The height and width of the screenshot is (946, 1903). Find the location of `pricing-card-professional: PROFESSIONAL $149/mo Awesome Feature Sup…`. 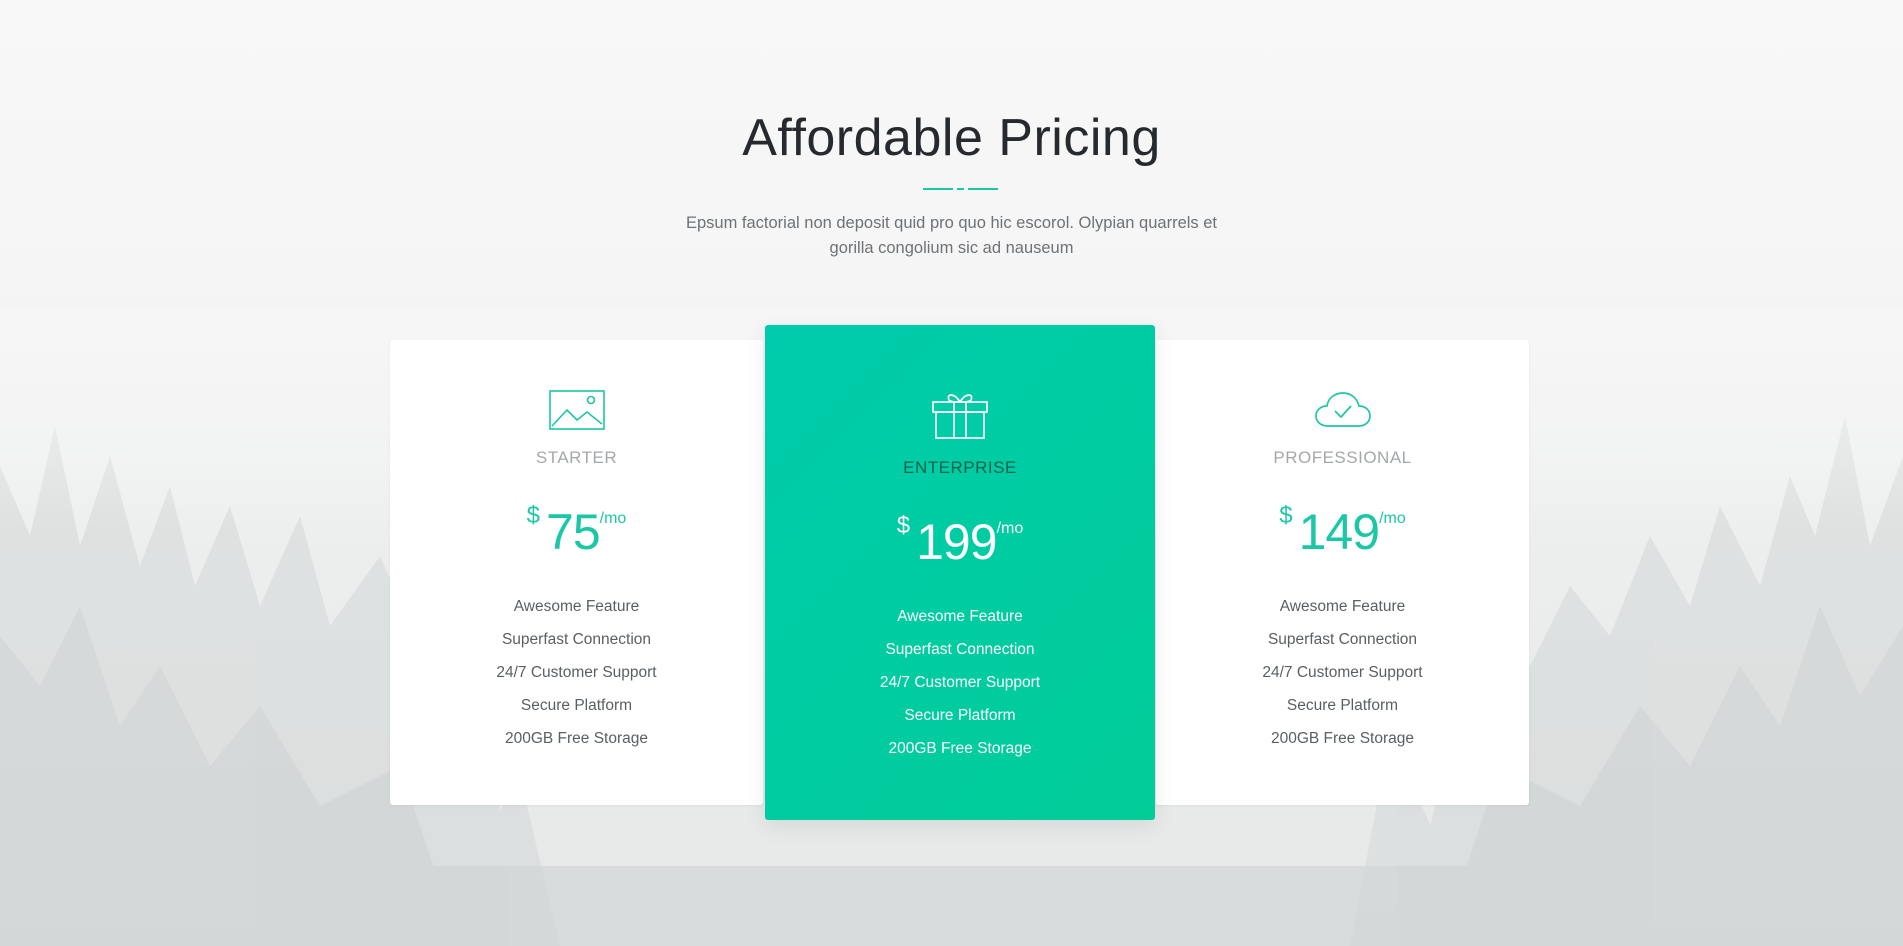

pricing-card-professional: PROFESSIONAL $149/mo Awesome Feature Sup… is located at coordinates (1342, 572).